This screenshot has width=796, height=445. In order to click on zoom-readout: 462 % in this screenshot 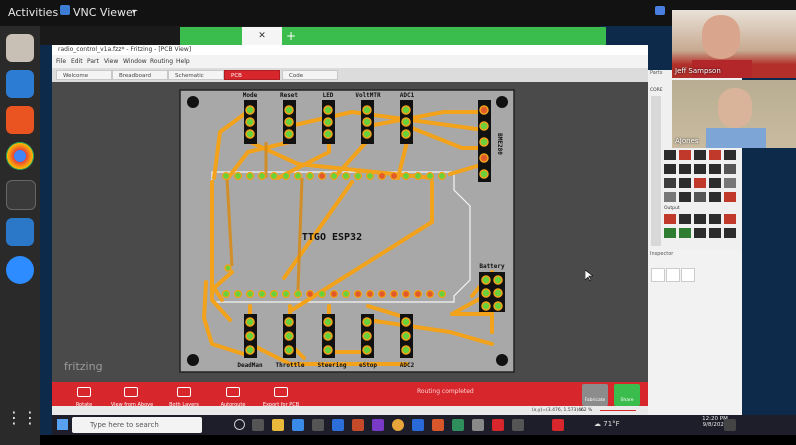, I will do `click(585, 410)`.